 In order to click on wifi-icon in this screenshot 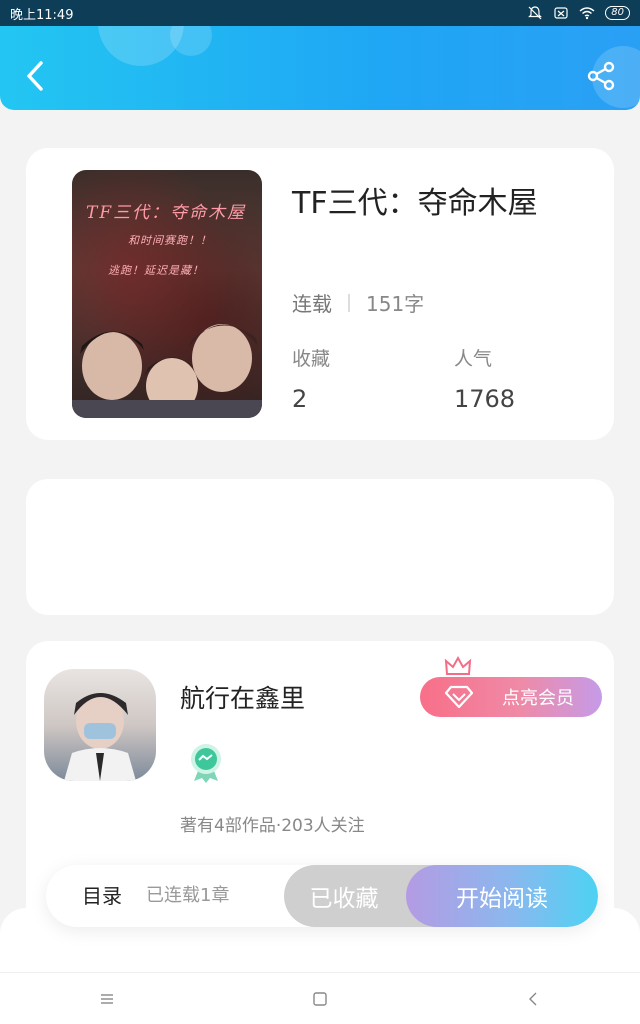, I will do `click(587, 13)`.